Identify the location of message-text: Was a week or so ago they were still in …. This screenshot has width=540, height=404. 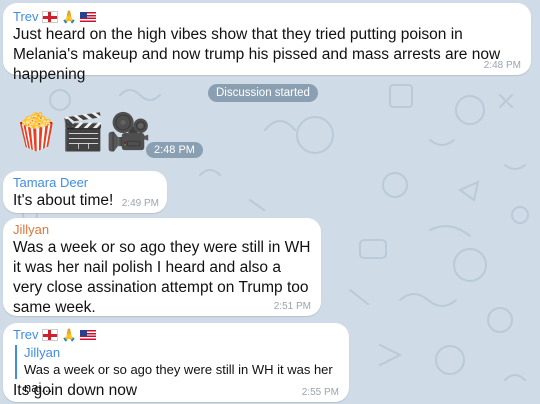
(162, 277).